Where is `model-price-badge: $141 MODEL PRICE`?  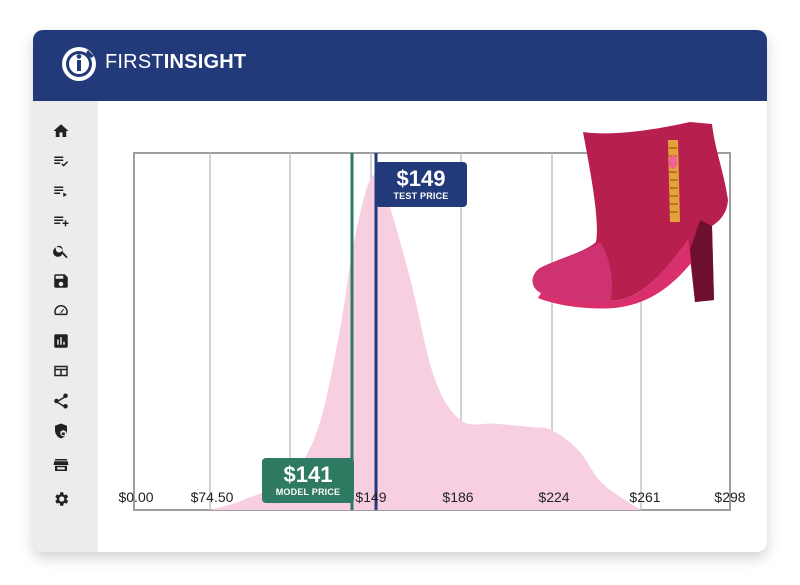
model-price-badge: $141 MODEL PRICE is located at coordinates (308, 480).